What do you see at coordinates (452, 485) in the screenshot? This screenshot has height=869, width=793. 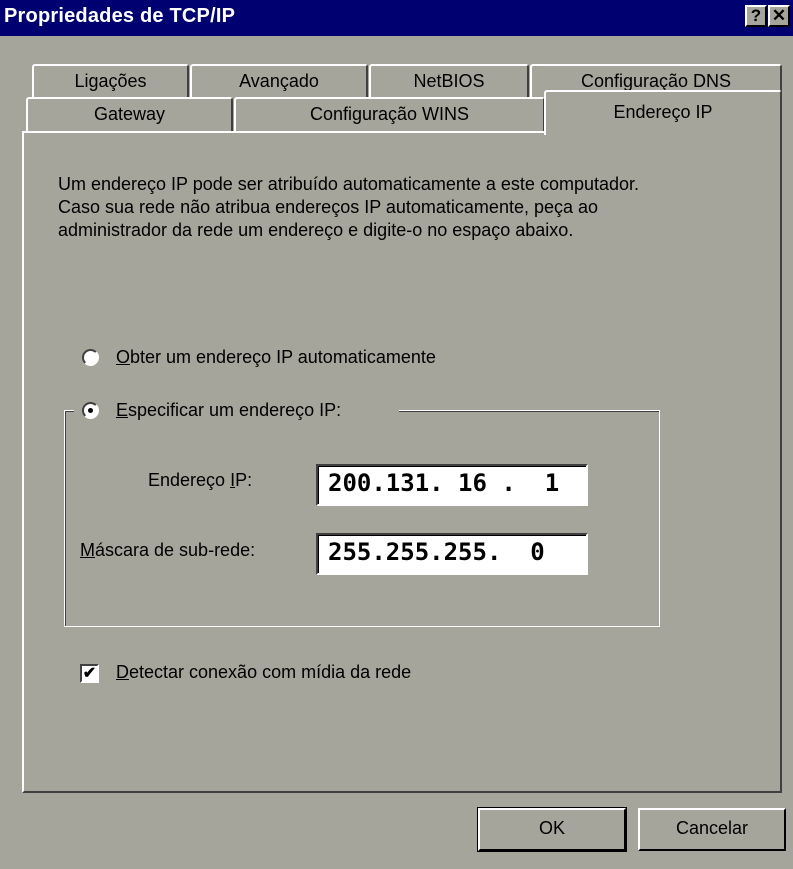 I see `ip-address-input: 200.131. 16 . 1` at bounding box center [452, 485].